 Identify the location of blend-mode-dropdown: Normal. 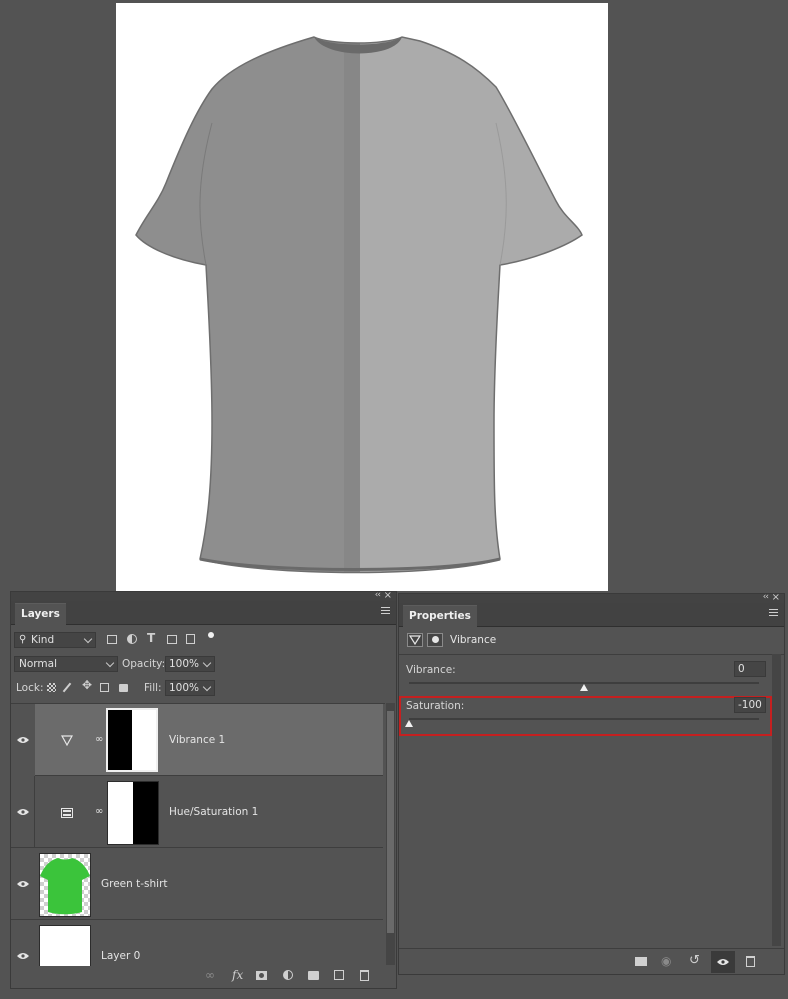
(66, 664).